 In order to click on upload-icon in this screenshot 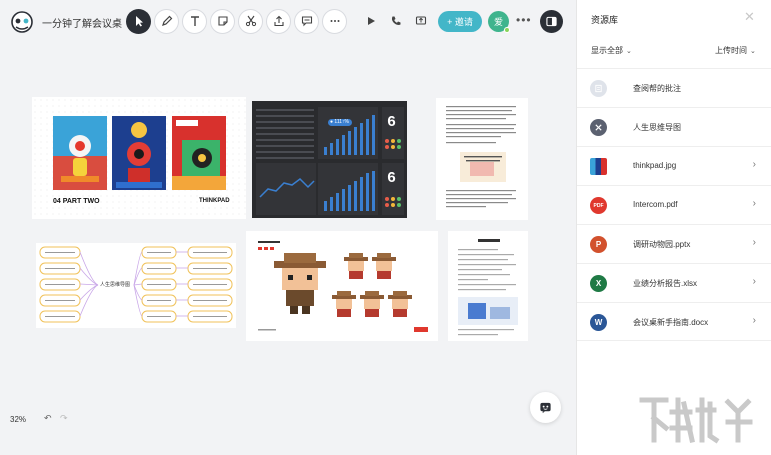, I will do `click(278, 21)`.